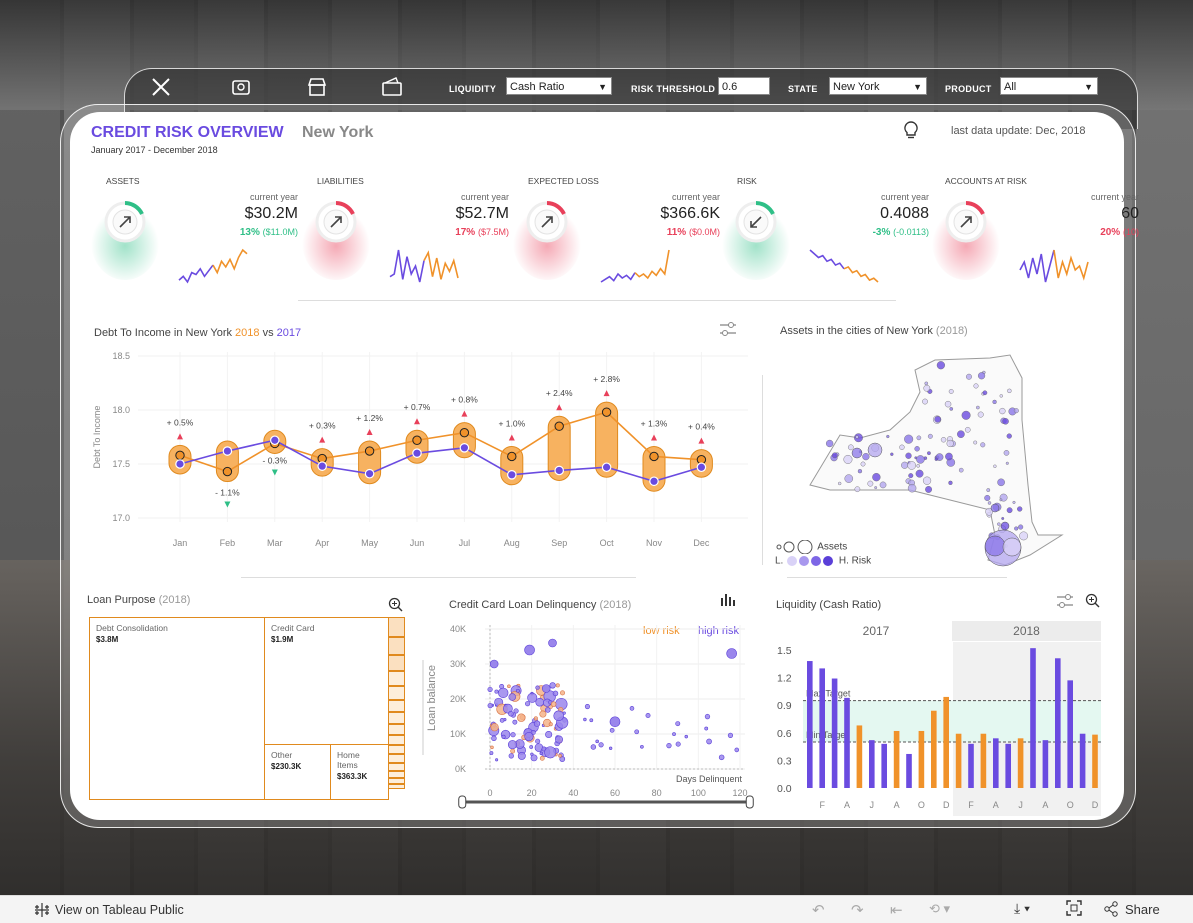 The width and height of the screenshot is (1193, 923). I want to click on state-select: New York ▼, so click(878, 86).